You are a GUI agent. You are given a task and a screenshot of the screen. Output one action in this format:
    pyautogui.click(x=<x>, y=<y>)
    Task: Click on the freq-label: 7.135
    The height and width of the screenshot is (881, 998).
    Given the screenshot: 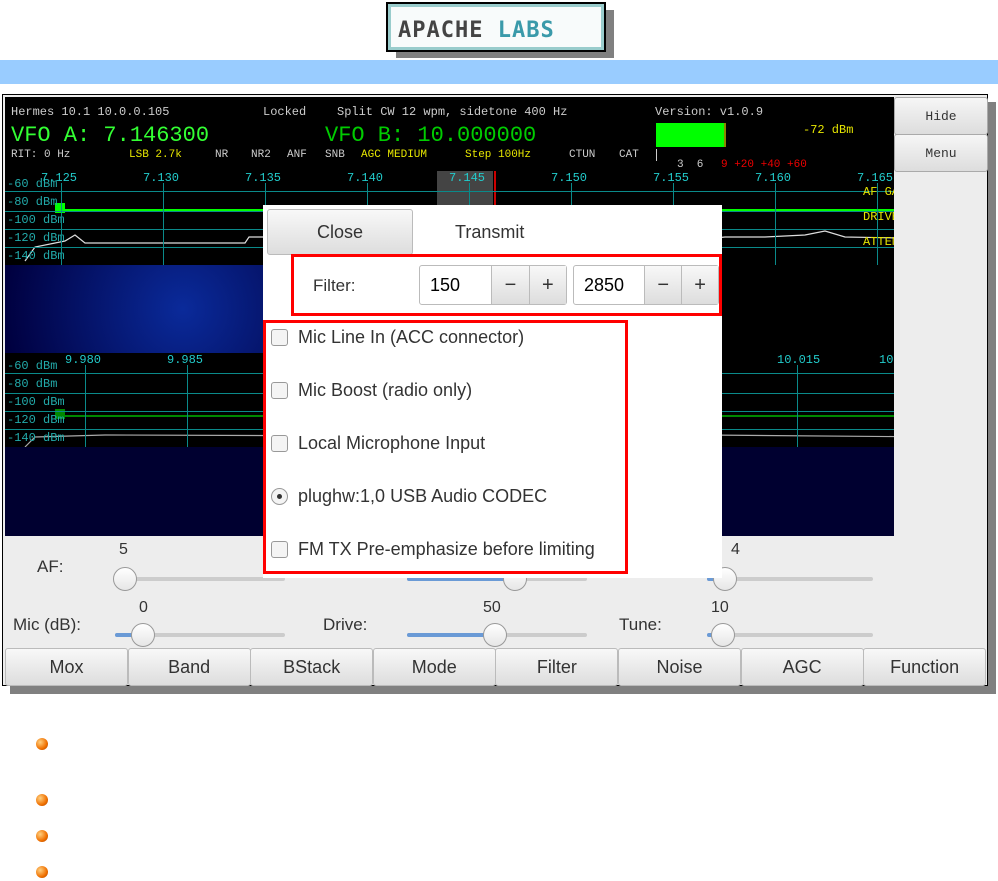 What is the action you would take?
    pyautogui.click(x=263, y=178)
    